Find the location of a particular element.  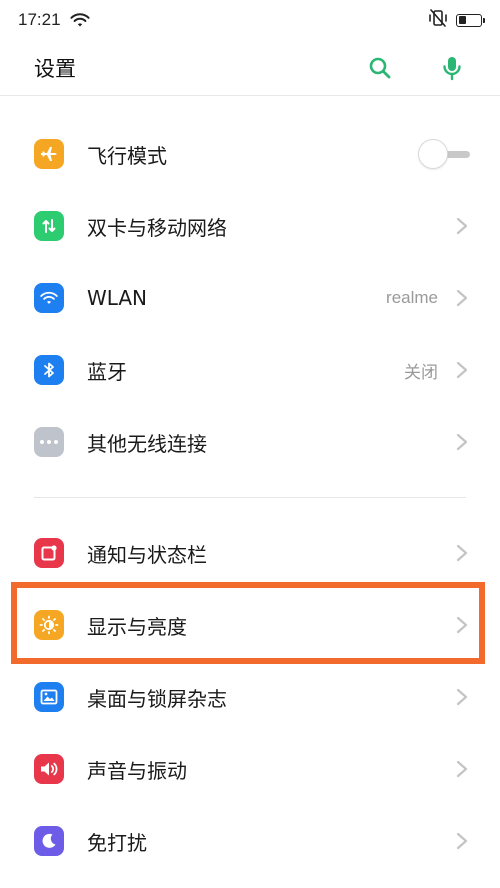

moon-icon is located at coordinates (49, 841).